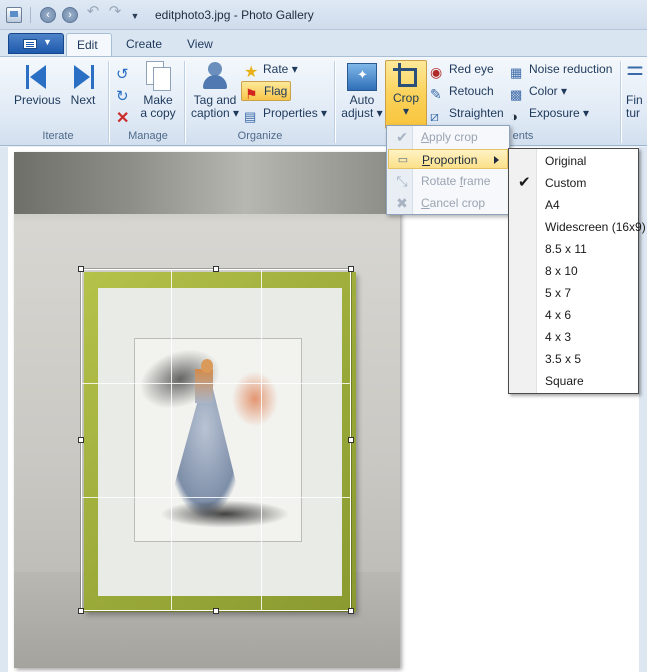 Image resolution: width=647 pixels, height=672 pixels. Describe the element at coordinates (516, 94) in the screenshot. I see `color-icon: ▩` at that location.